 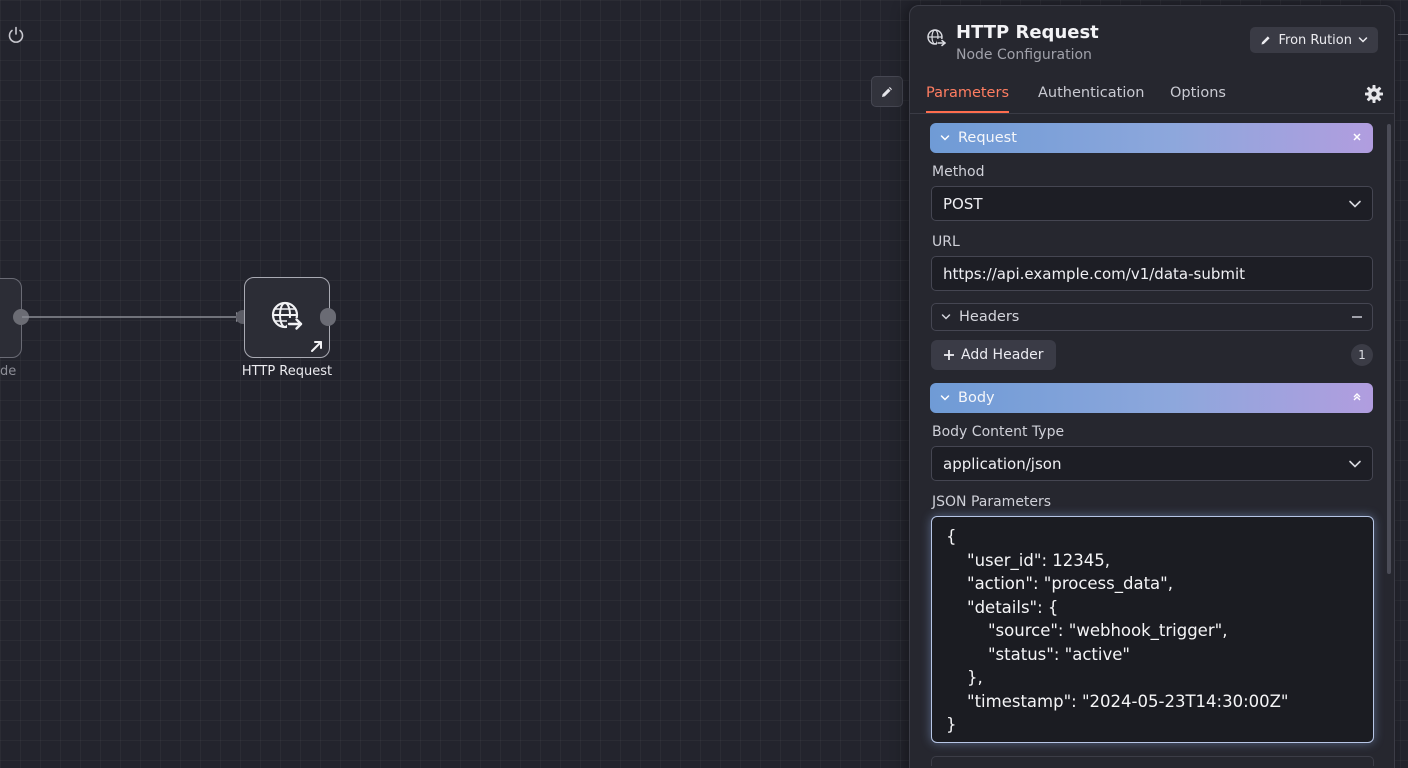 I want to click on mode-label: Fron Rution, so click(x=1315, y=40).